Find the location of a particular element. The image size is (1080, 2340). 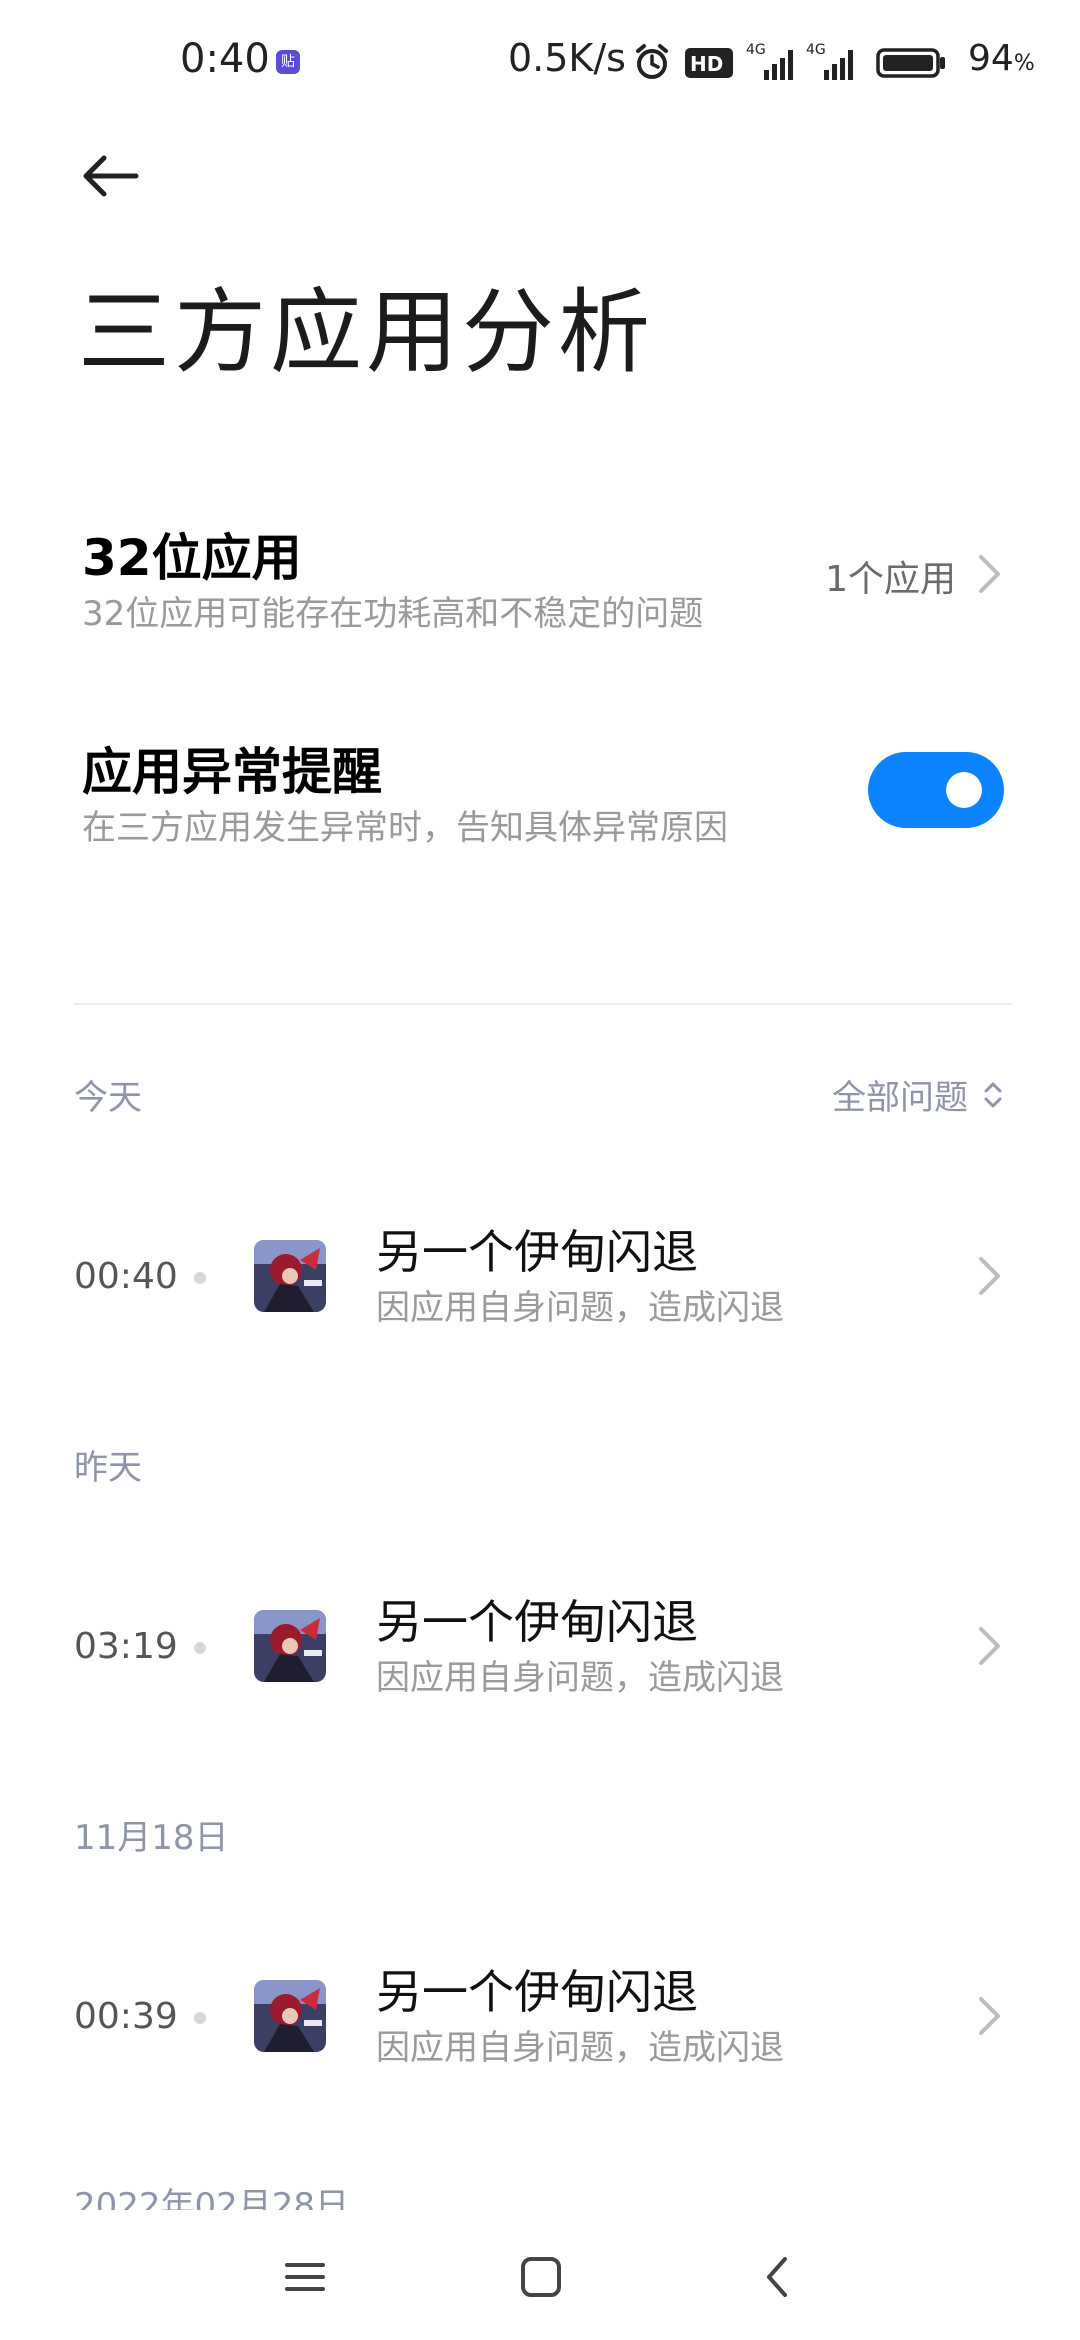

hd-label: HD is located at coordinates (706, 64).